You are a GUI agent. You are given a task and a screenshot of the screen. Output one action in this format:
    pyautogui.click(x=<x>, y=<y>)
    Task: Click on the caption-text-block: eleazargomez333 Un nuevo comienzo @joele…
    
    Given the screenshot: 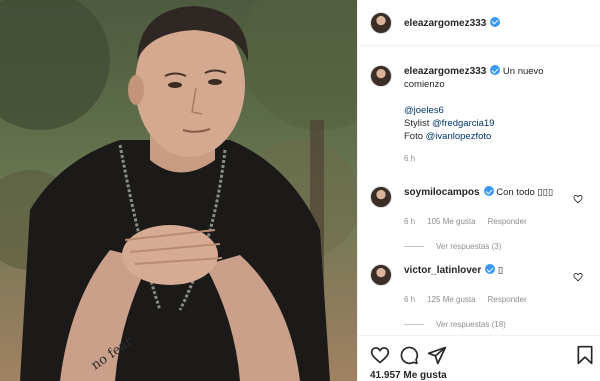 What is the action you would take?
    pyautogui.click(x=494, y=115)
    